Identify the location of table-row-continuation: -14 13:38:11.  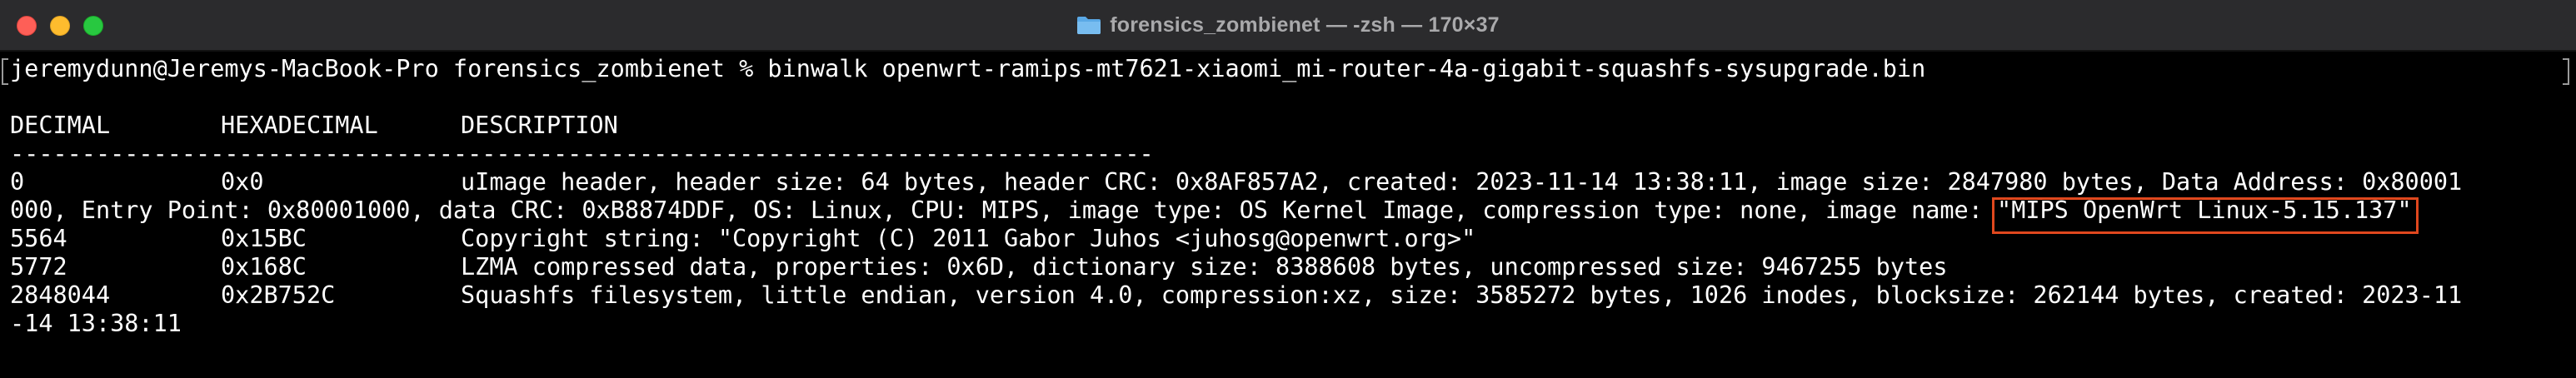
(96, 323).